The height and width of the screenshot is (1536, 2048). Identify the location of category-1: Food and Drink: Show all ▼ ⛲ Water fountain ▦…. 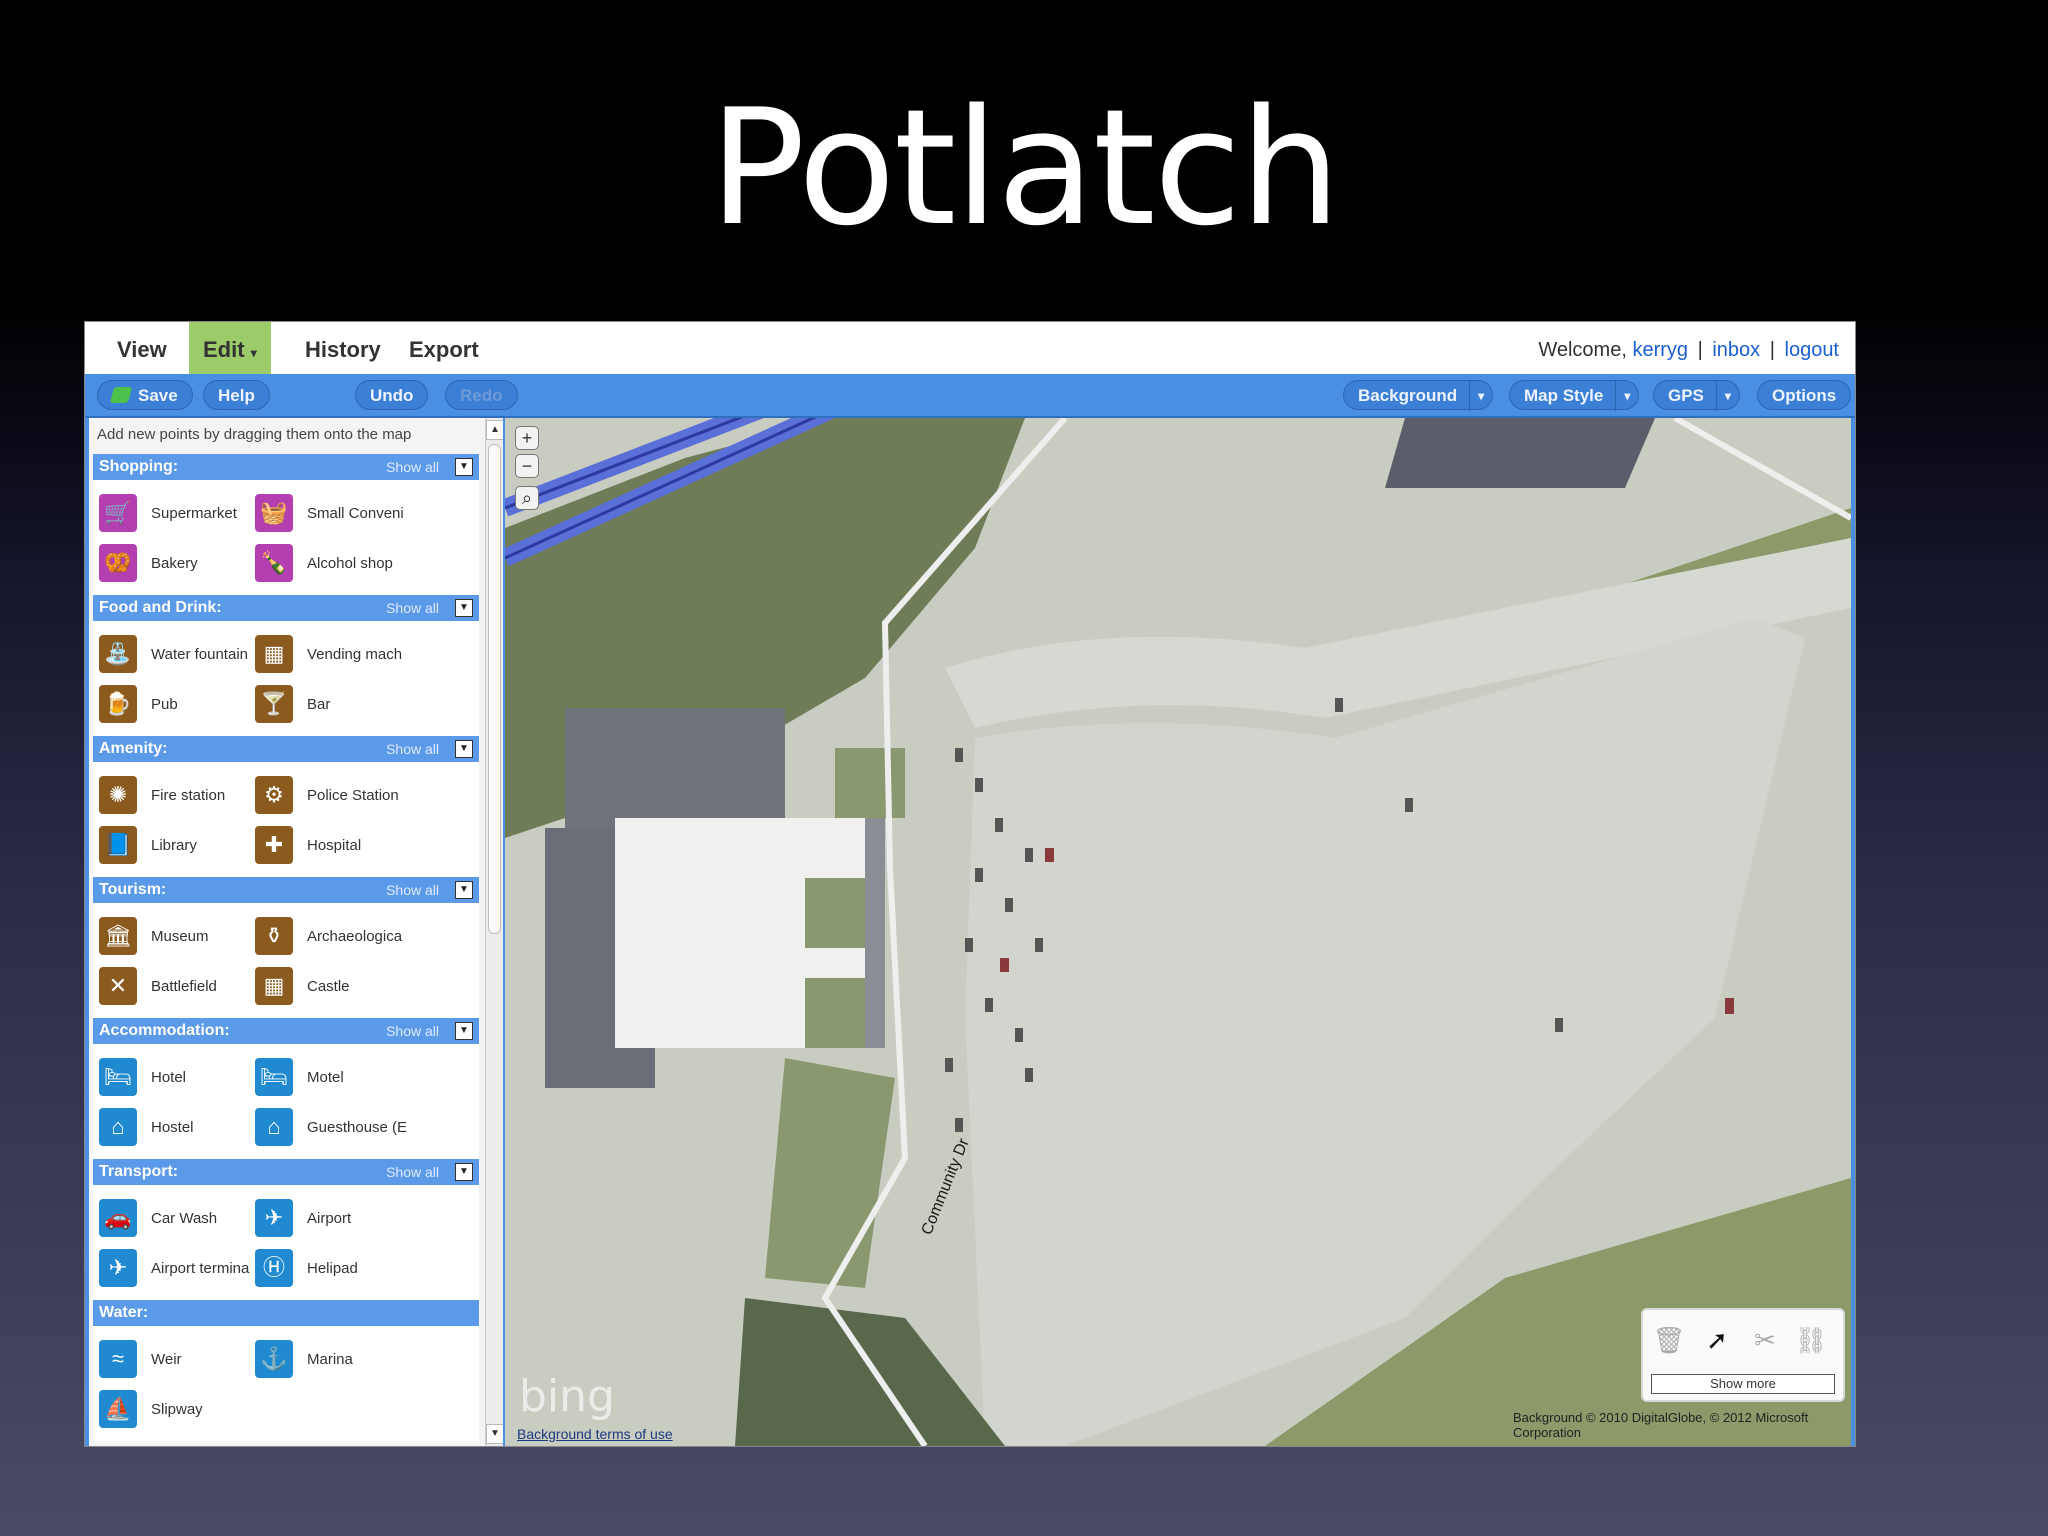
(286, 665).